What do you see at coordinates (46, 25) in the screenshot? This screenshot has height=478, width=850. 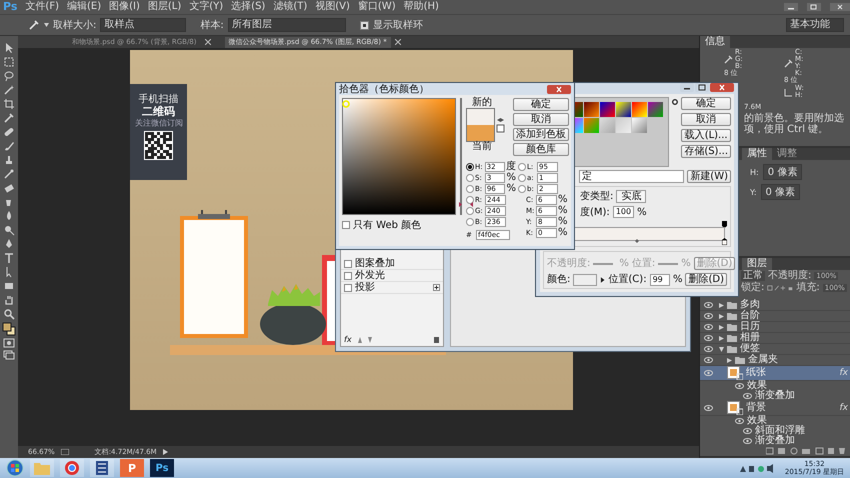 I see `caret-icon` at bounding box center [46, 25].